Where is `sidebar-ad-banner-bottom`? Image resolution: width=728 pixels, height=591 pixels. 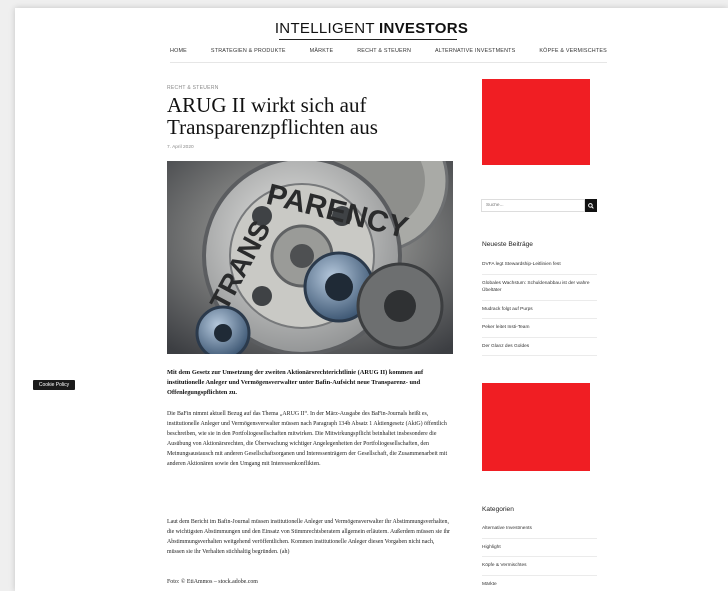
sidebar-ad-banner-bottom is located at coordinates (536, 427).